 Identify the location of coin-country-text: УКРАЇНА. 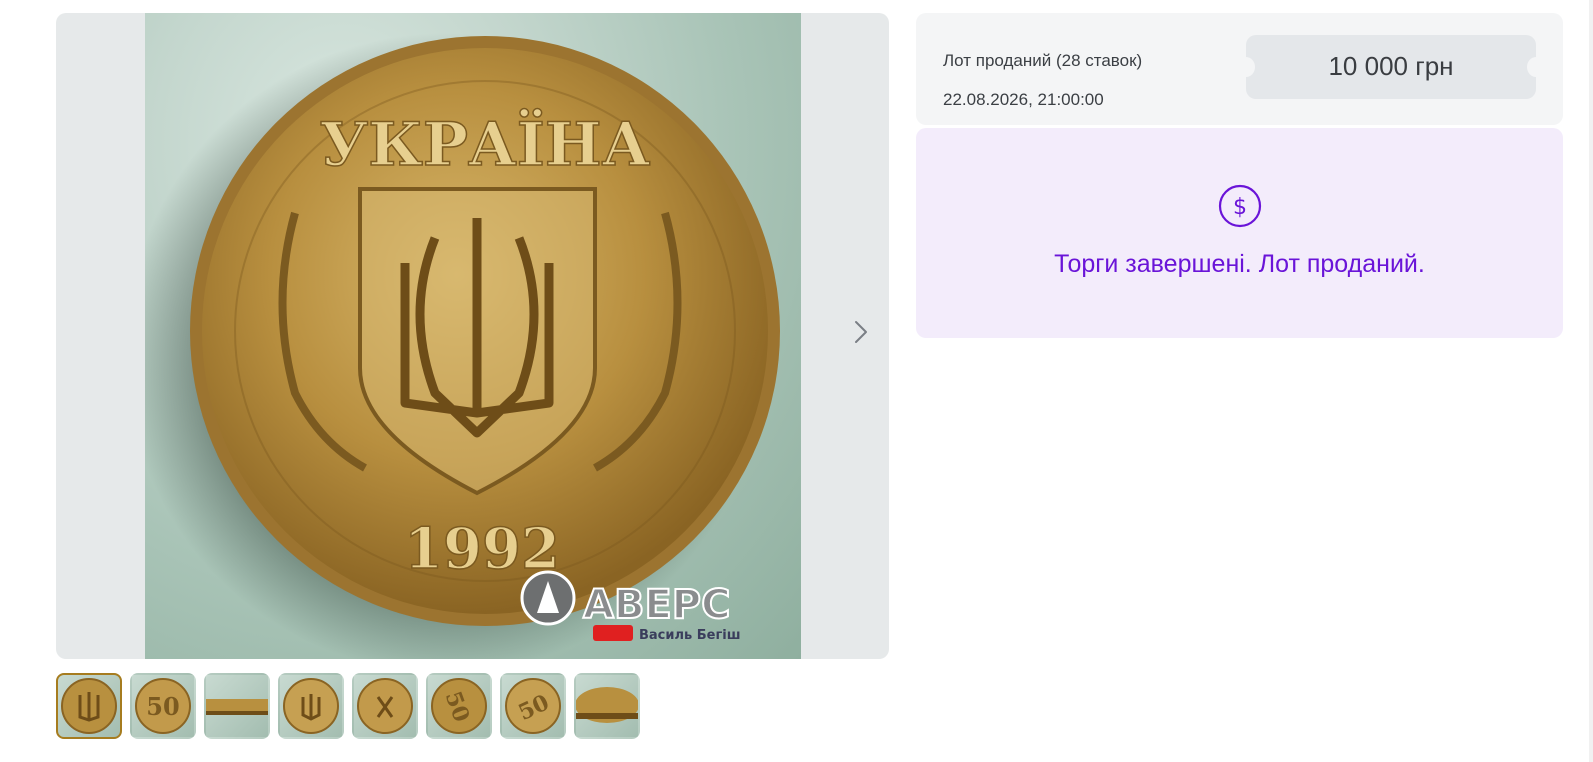
(485, 144).